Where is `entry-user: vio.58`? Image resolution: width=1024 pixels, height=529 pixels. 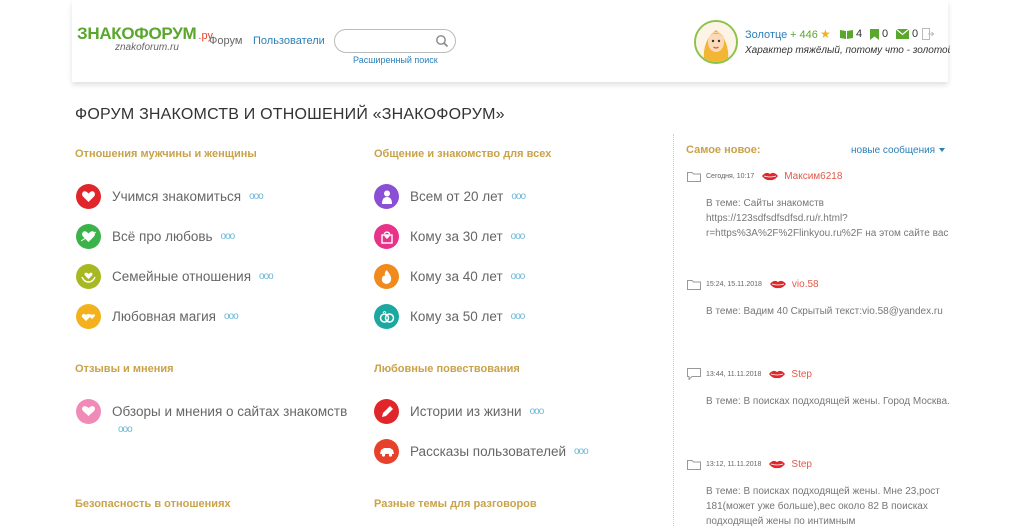 entry-user: vio.58 is located at coordinates (805, 284).